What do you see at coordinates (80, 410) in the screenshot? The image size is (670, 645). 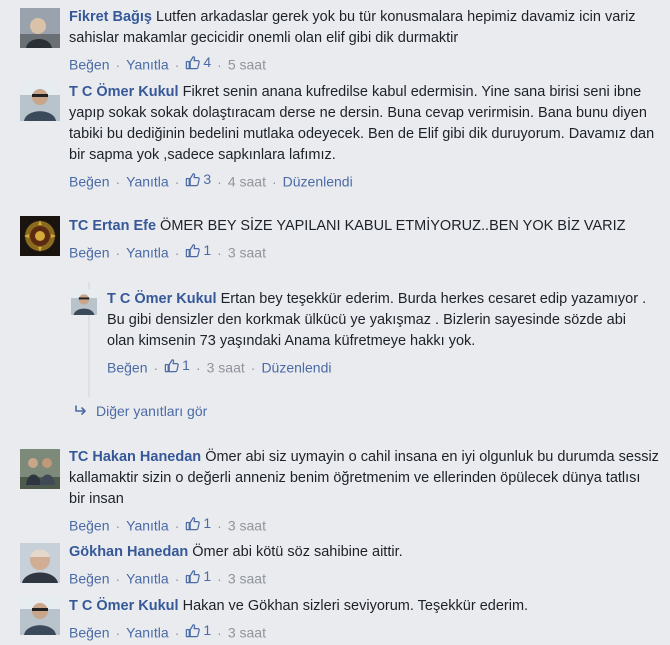 I see `reply-arrow-icon` at bounding box center [80, 410].